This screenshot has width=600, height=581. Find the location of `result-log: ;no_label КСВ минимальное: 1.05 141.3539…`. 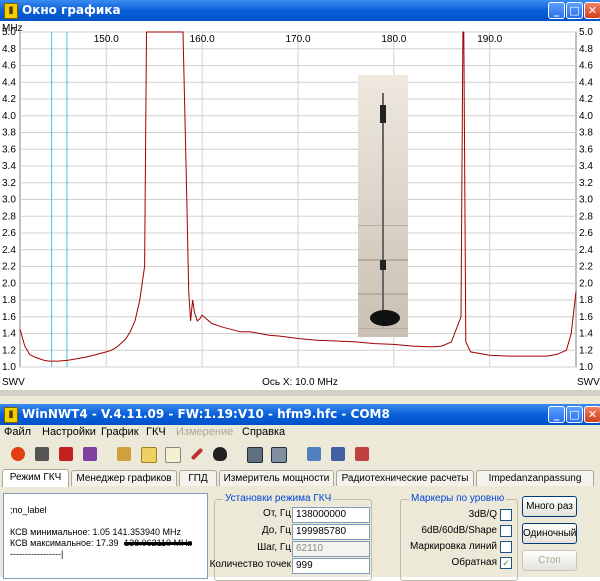

result-log: ;no_label КСВ минимальное: 1.05 141.3539… is located at coordinates (105, 536).